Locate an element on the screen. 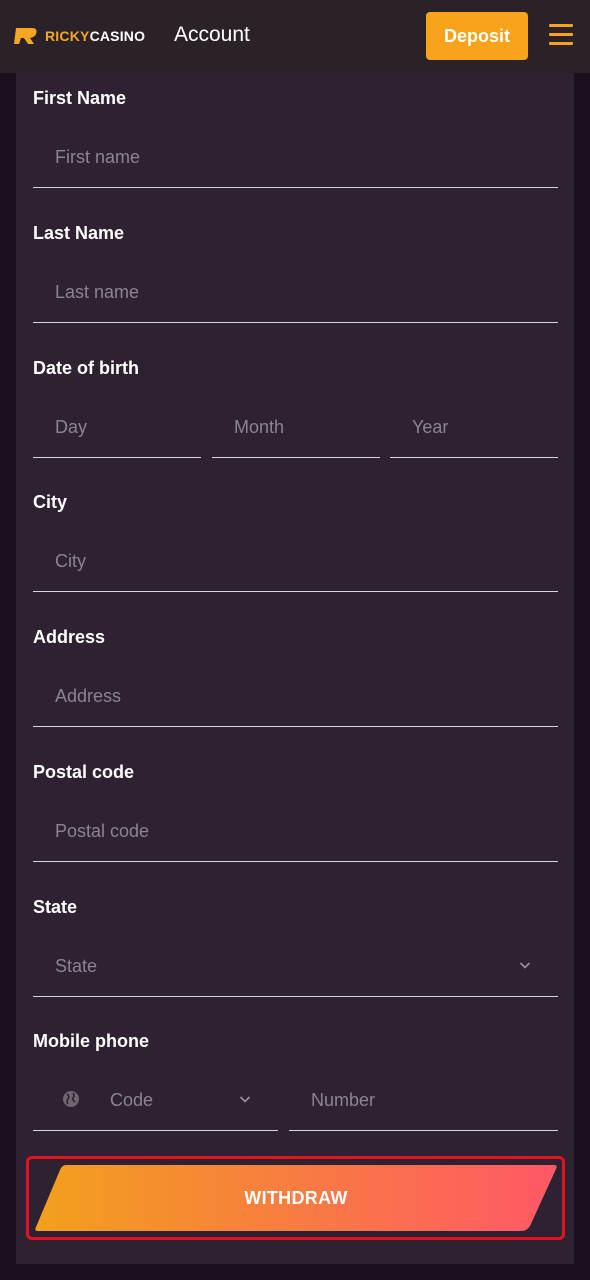  hamburger-menu-icon is located at coordinates (561, 35).